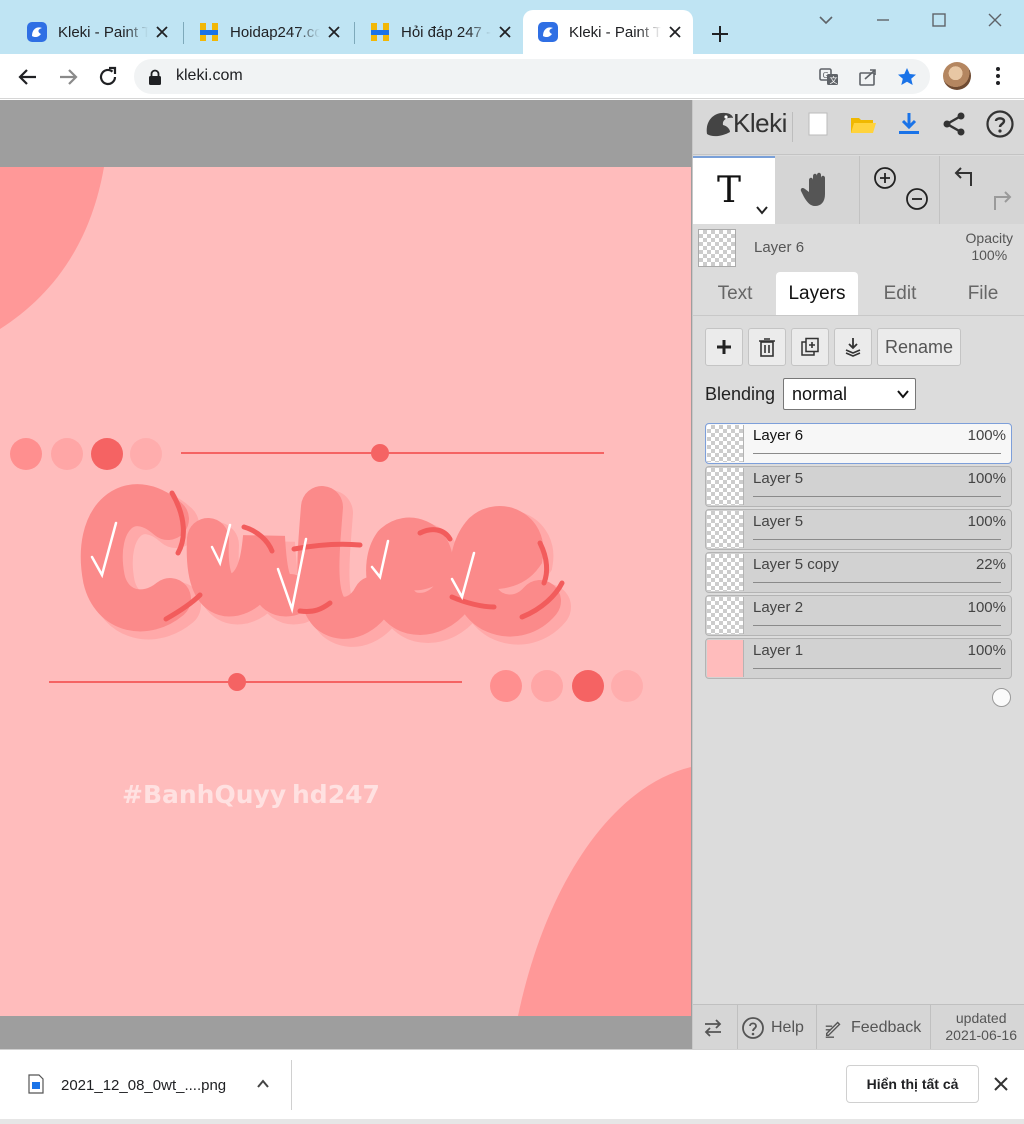  I want to click on decor-knob-top, so click(380, 453).